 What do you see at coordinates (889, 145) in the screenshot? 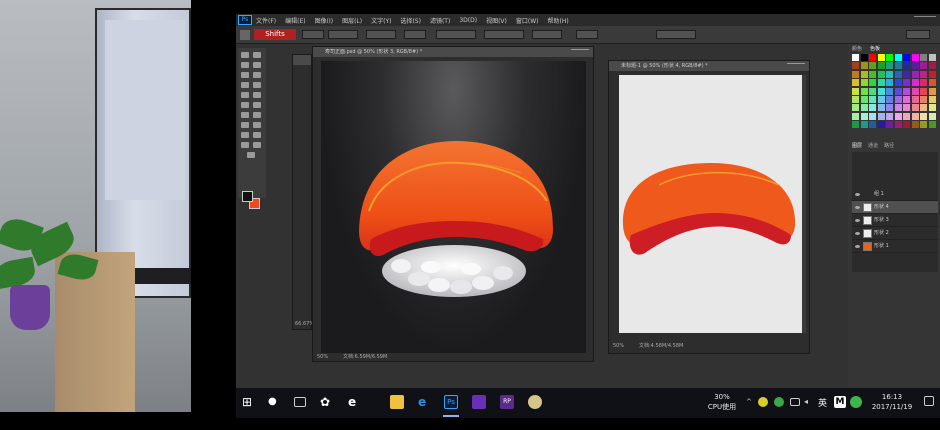
I see `tab-paths: 路径` at bounding box center [889, 145].